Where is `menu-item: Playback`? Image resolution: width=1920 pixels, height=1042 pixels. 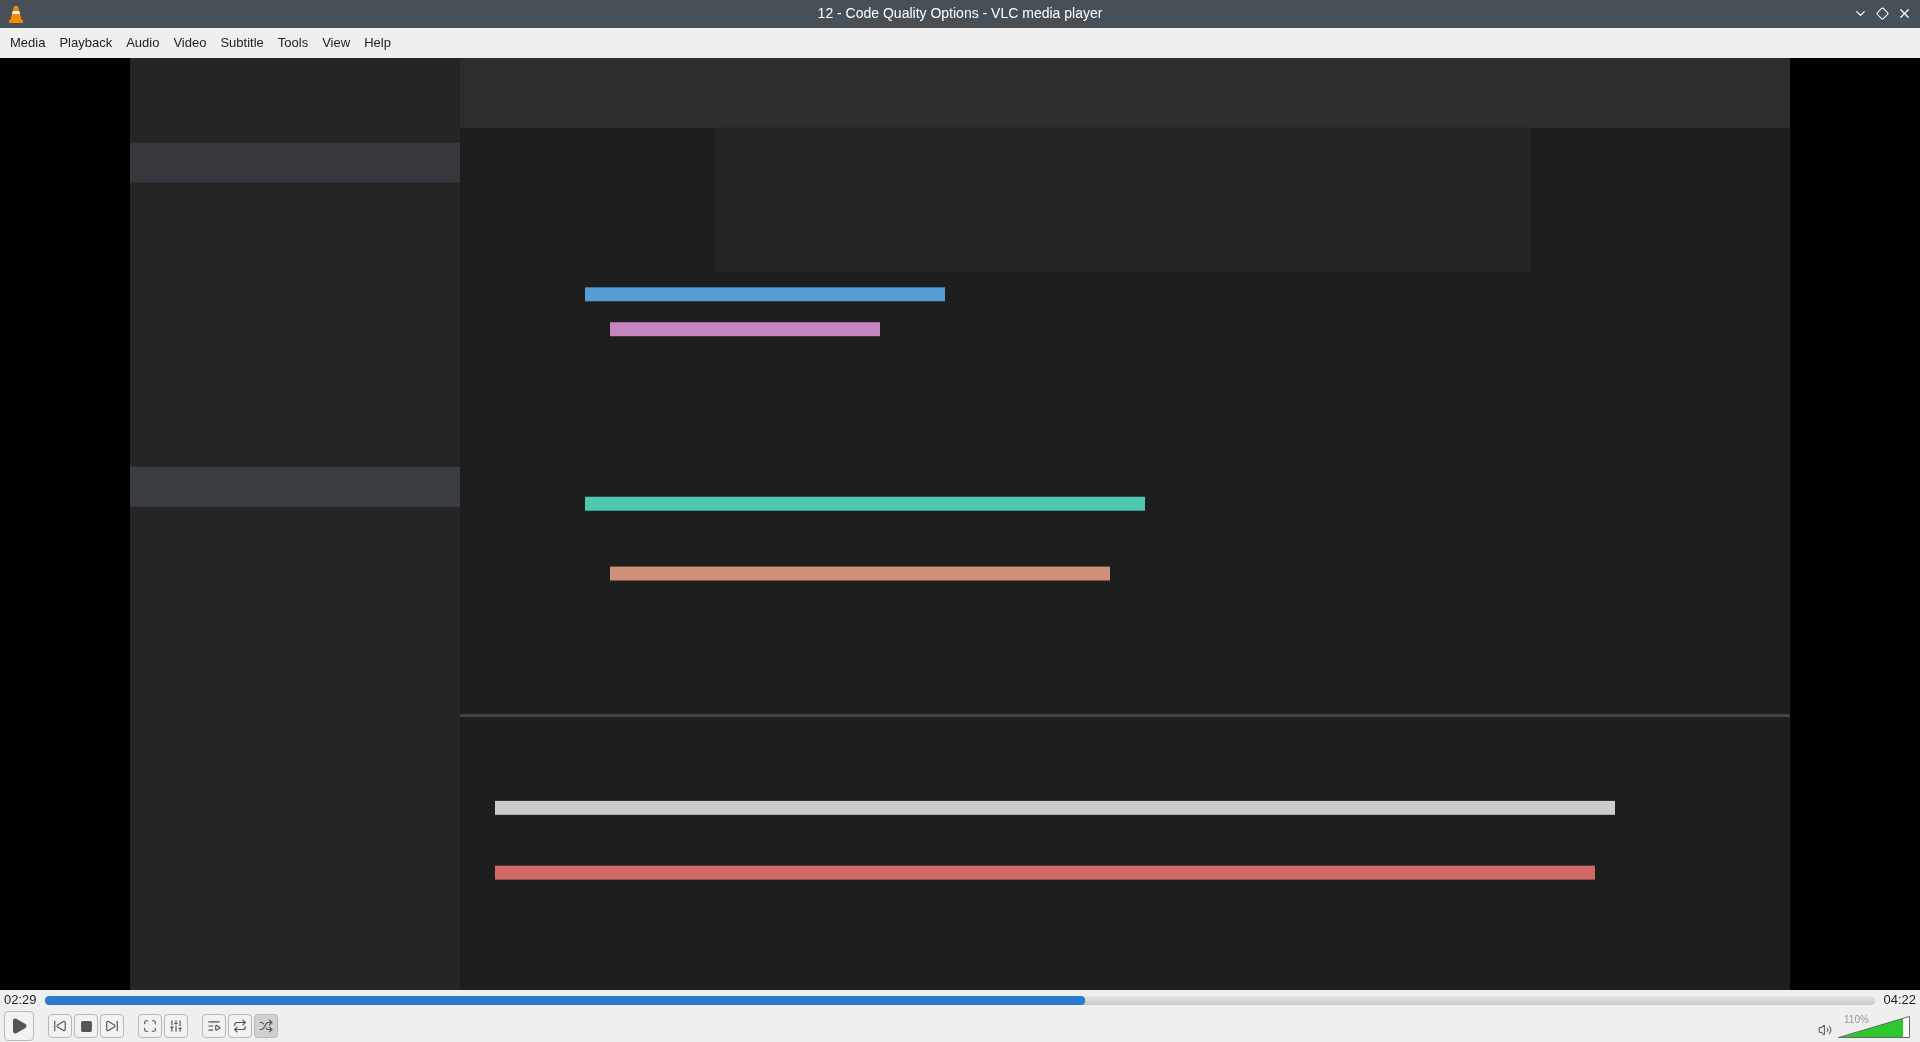
menu-item: Playback is located at coordinates (86, 43).